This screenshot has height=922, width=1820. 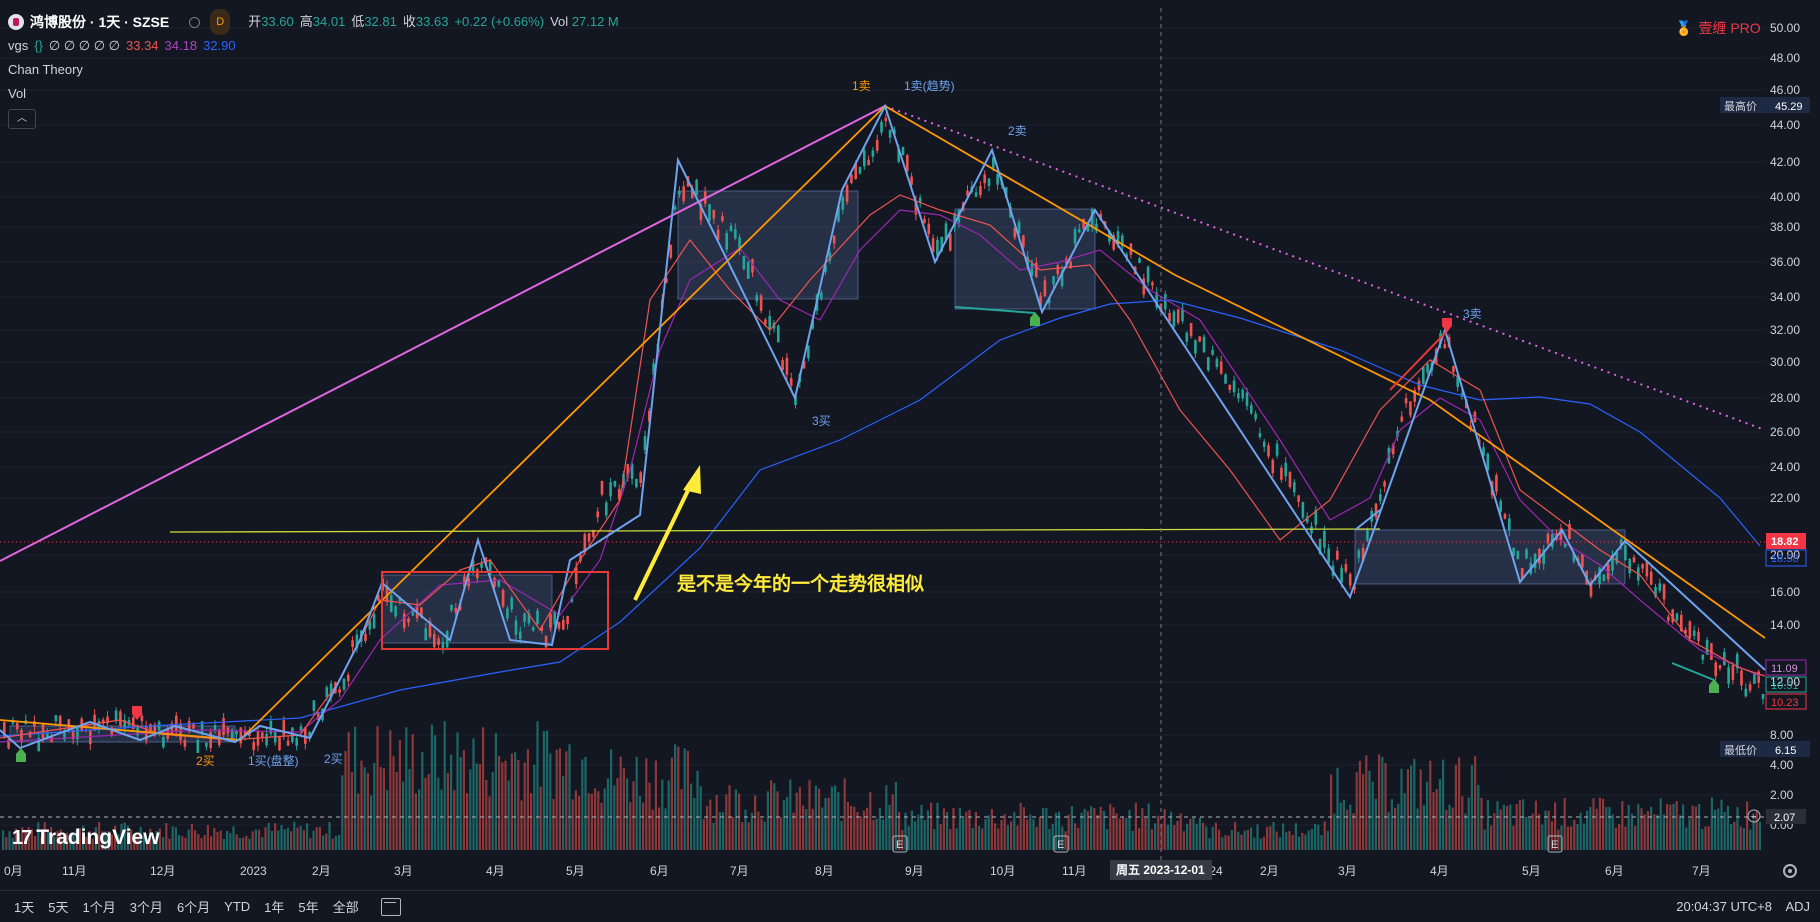 I want to click on time-tick: 2月, so click(x=321, y=871).